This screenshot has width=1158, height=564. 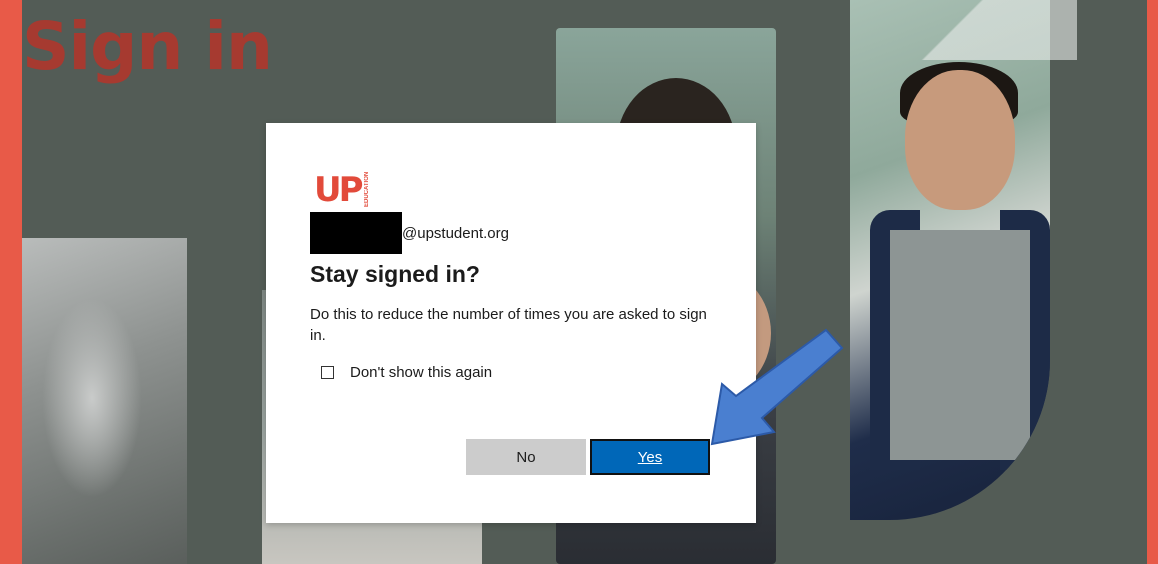 I want to click on logo-text: UP, so click(x=339, y=190).